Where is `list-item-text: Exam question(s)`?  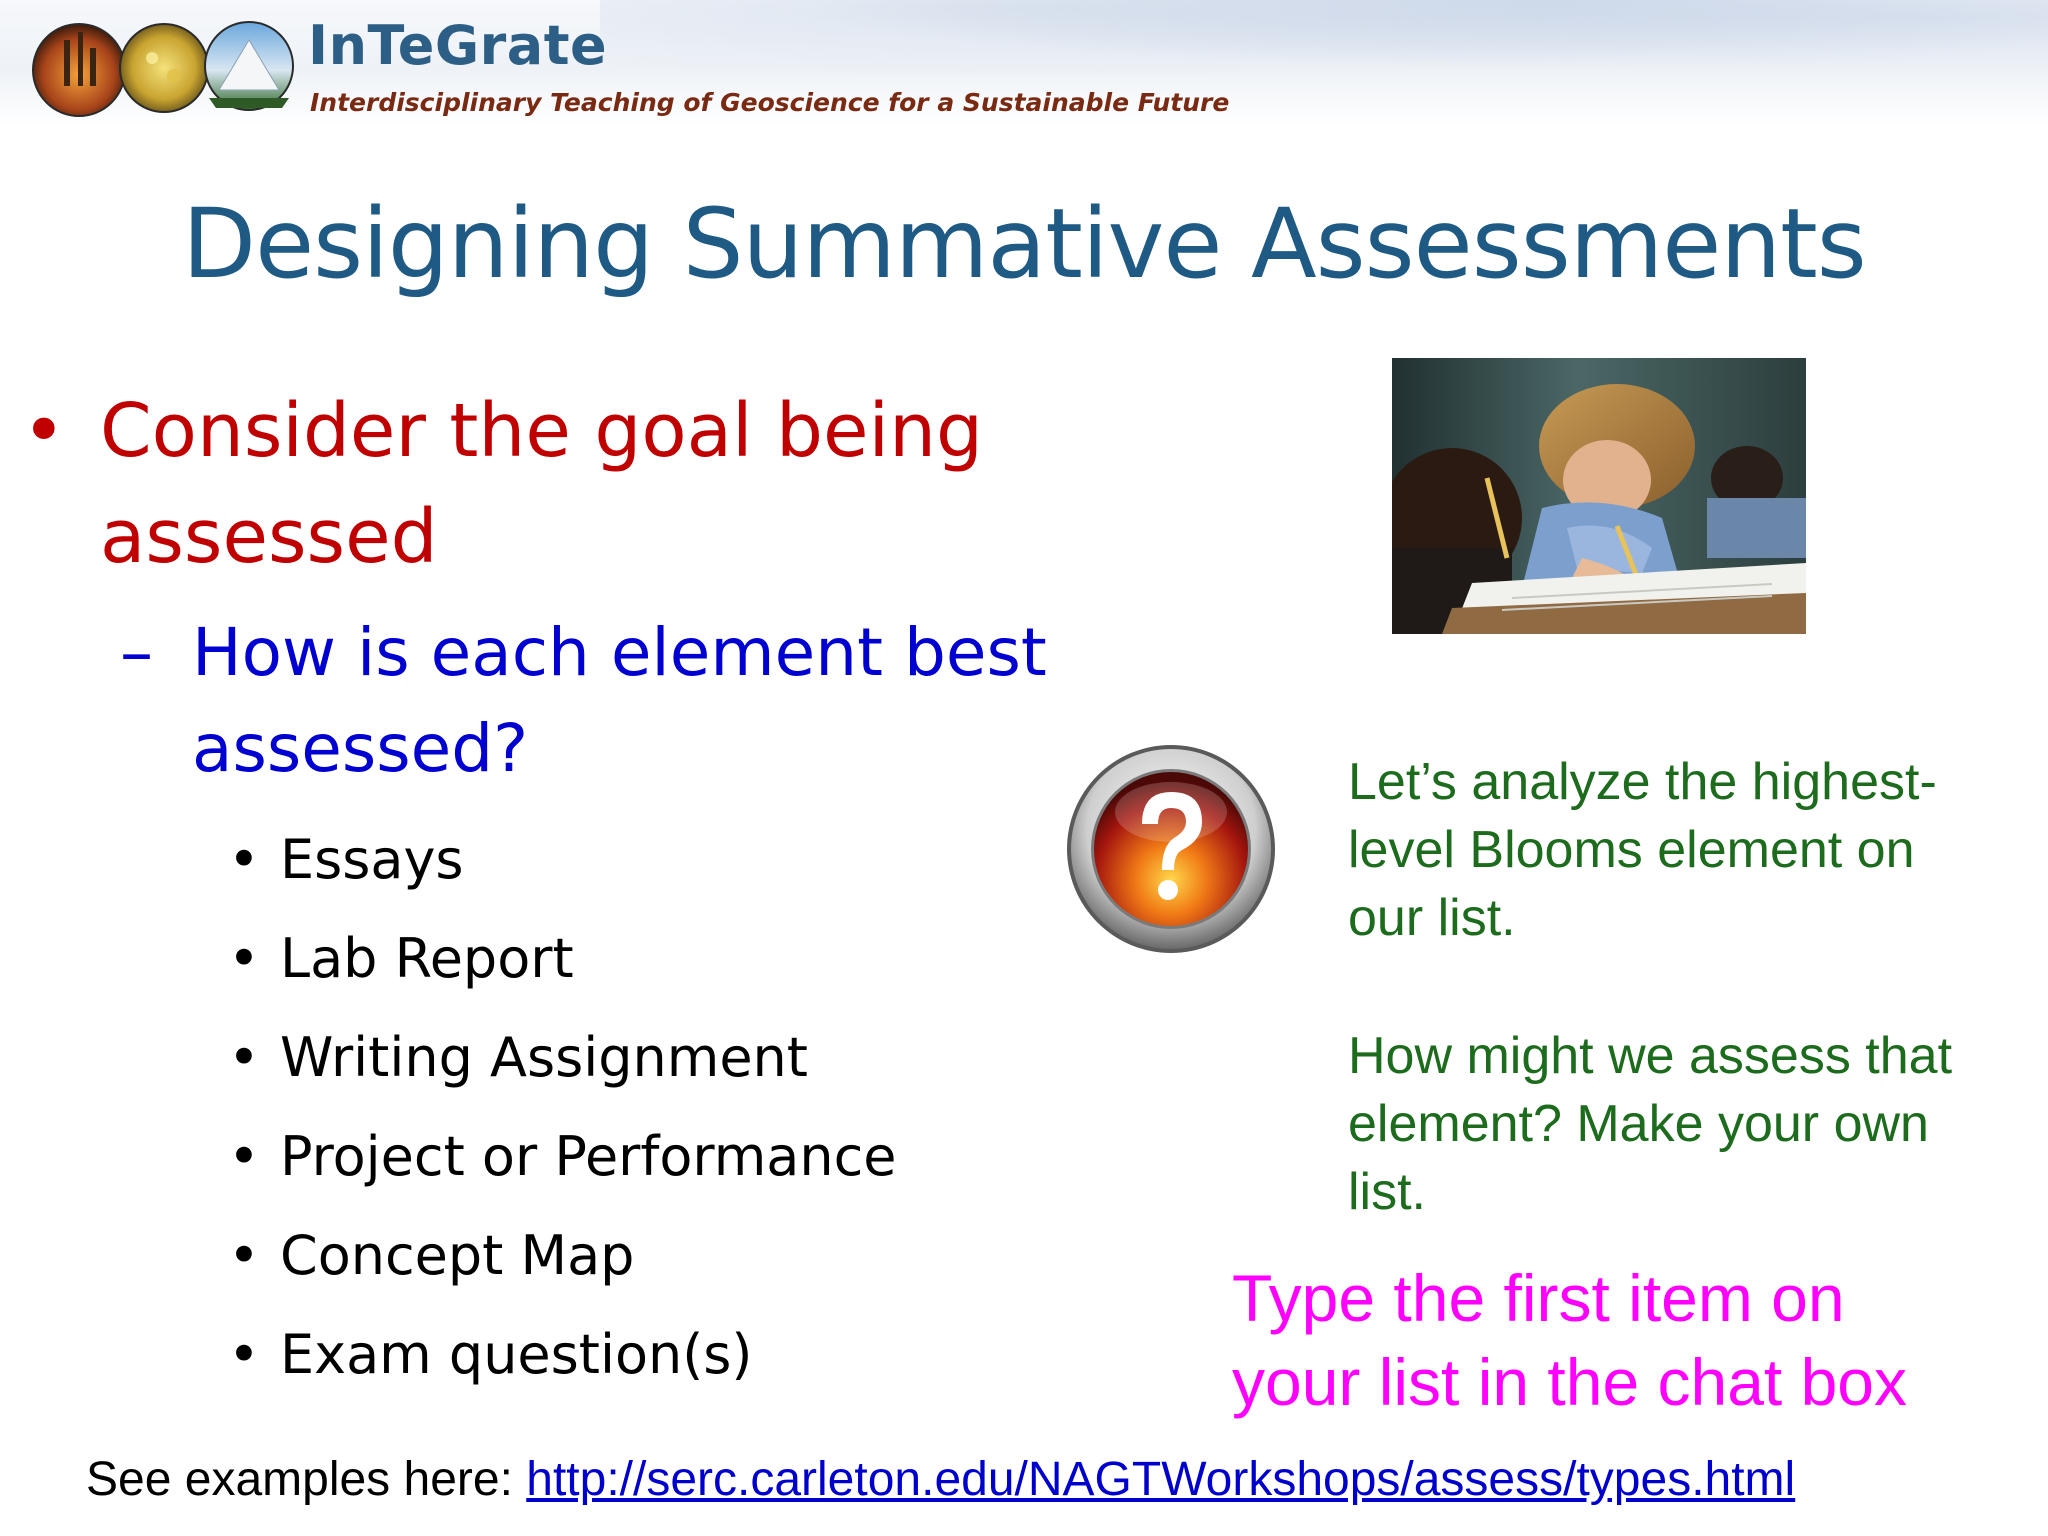 list-item-text: Exam question(s) is located at coordinates (516, 1354).